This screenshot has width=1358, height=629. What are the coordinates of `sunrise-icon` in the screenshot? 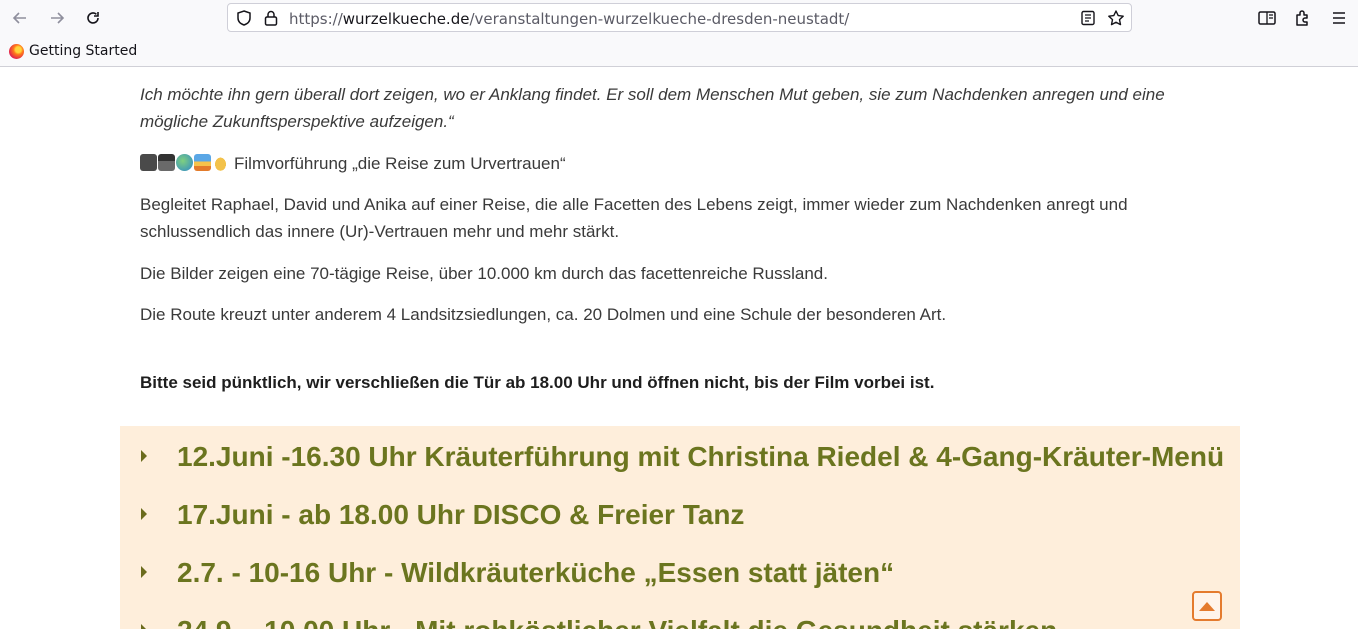 It's located at (202, 162).